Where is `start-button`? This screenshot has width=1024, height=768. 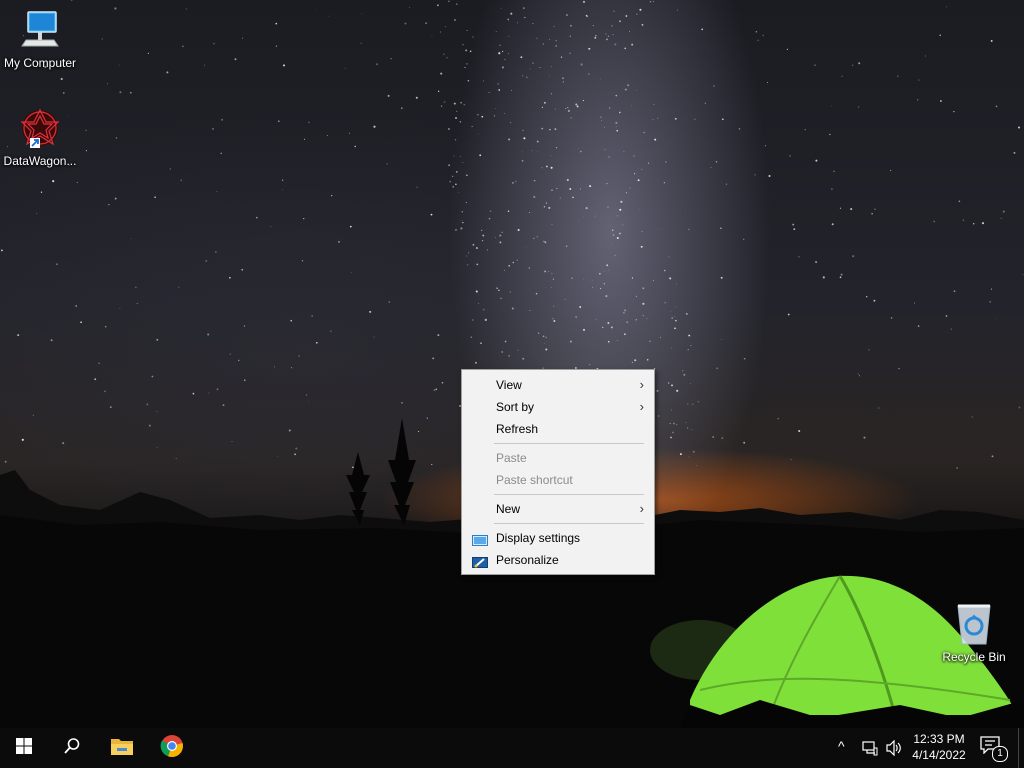 start-button is located at coordinates (24, 748).